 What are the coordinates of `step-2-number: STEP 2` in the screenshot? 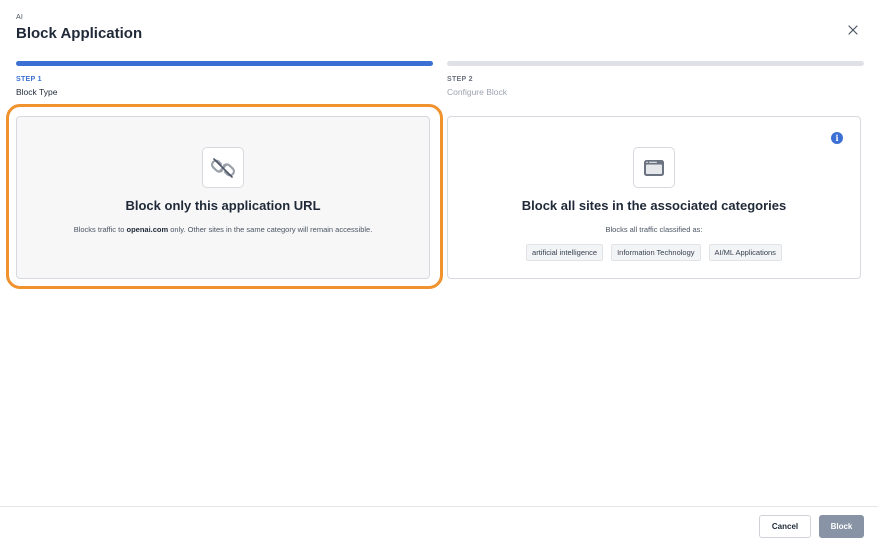 It's located at (460, 79).